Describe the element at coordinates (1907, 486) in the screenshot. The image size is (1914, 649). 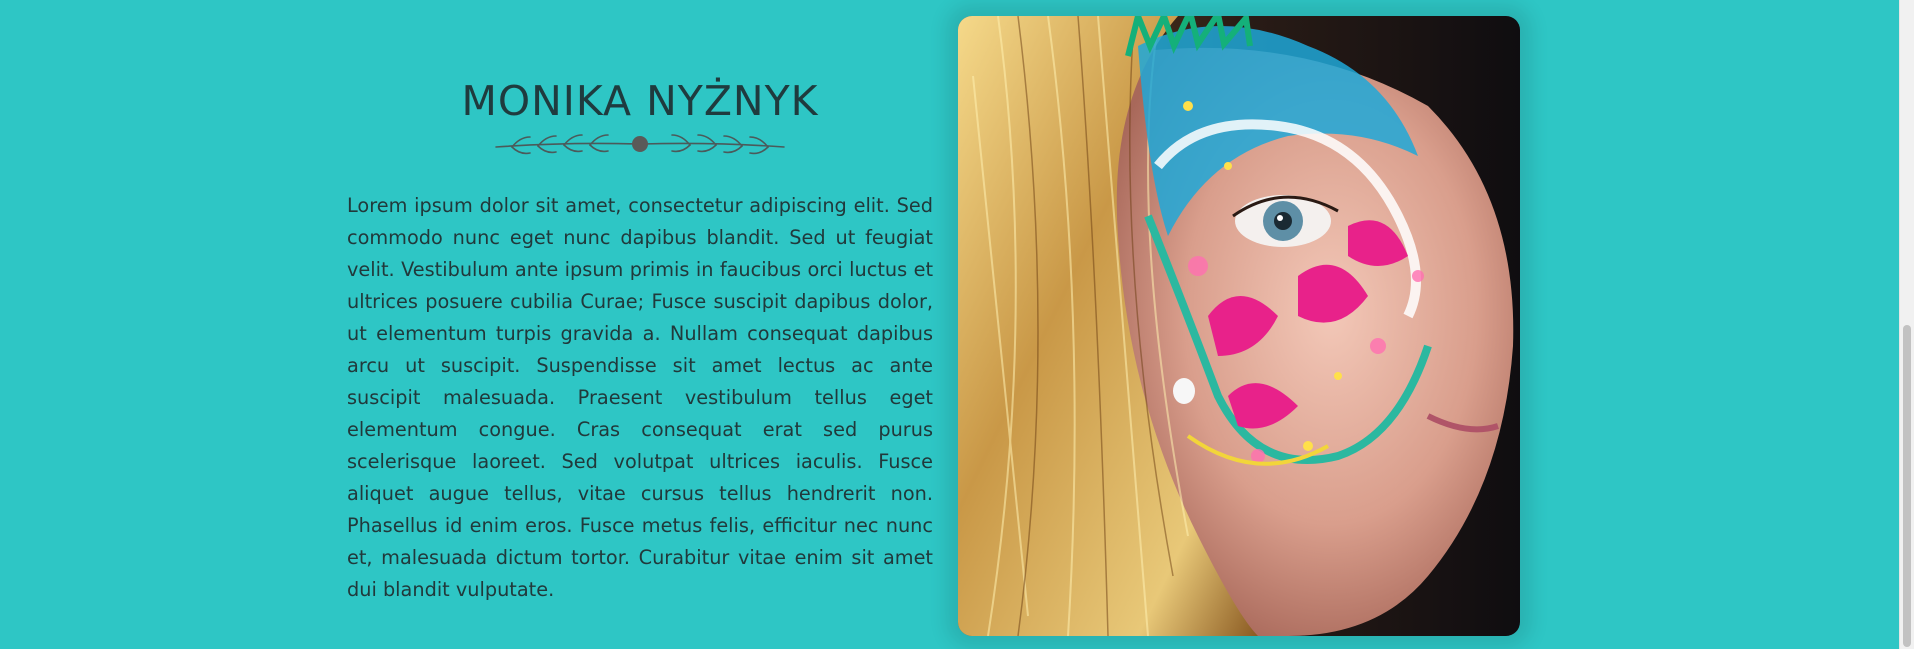
I see `scrollbar-thumb` at that location.